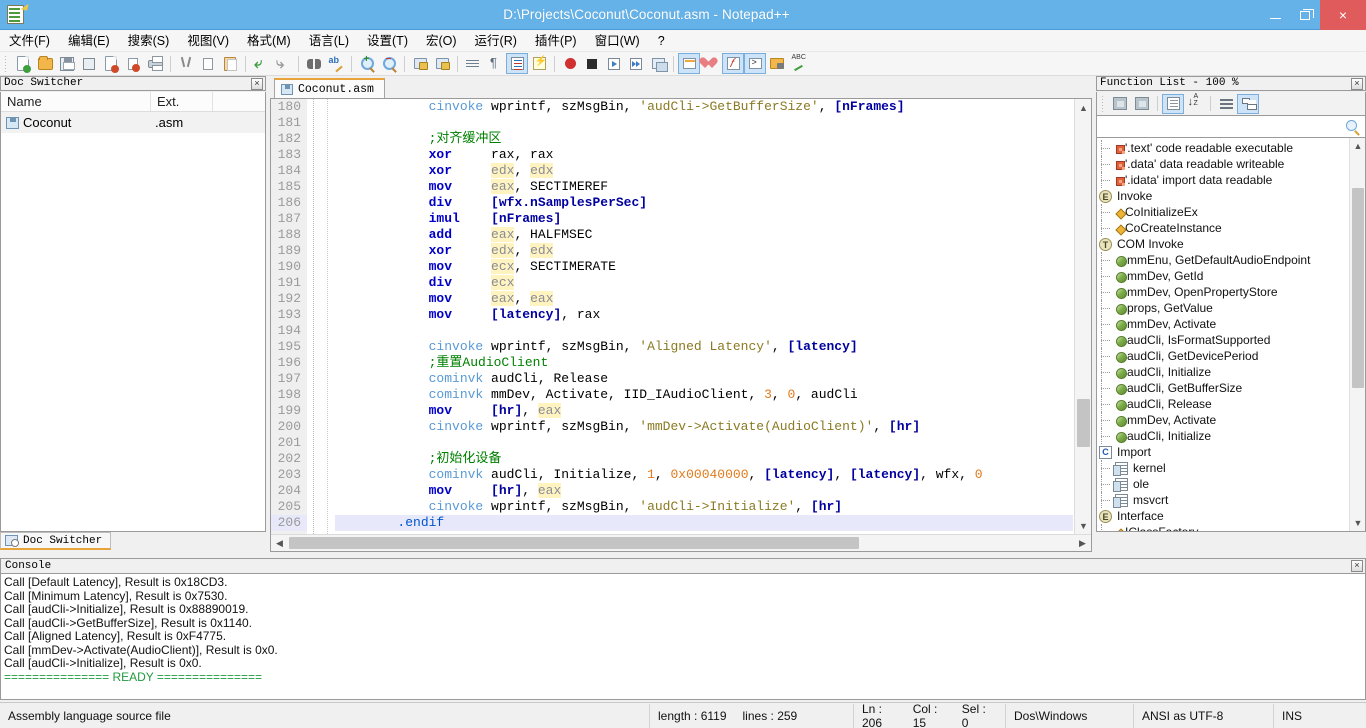 The height and width of the screenshot is (728, 1366). What do you see at coordinates (617, 41) in the screenshot?
I see `menu-window: 窗口(W)` at bounding box center [617, 41].